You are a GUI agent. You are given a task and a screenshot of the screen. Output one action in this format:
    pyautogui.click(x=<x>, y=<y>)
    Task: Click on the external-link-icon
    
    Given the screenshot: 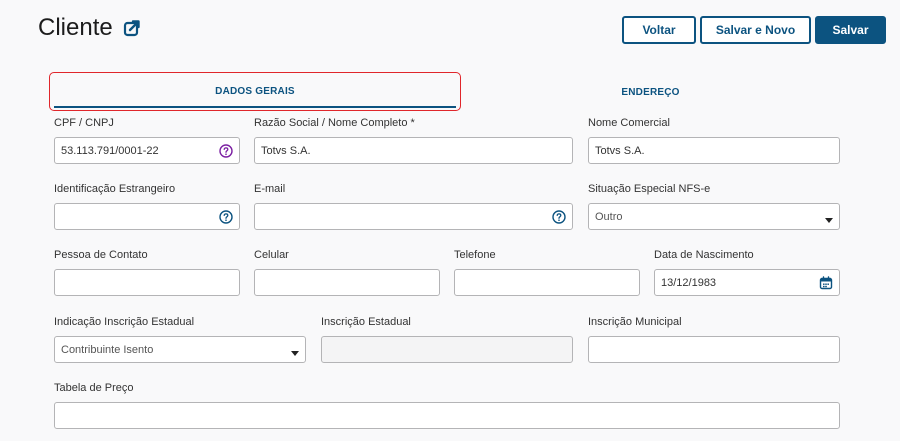 What is the action you would take?
    pyautogui.click(x=132, y=28)
    